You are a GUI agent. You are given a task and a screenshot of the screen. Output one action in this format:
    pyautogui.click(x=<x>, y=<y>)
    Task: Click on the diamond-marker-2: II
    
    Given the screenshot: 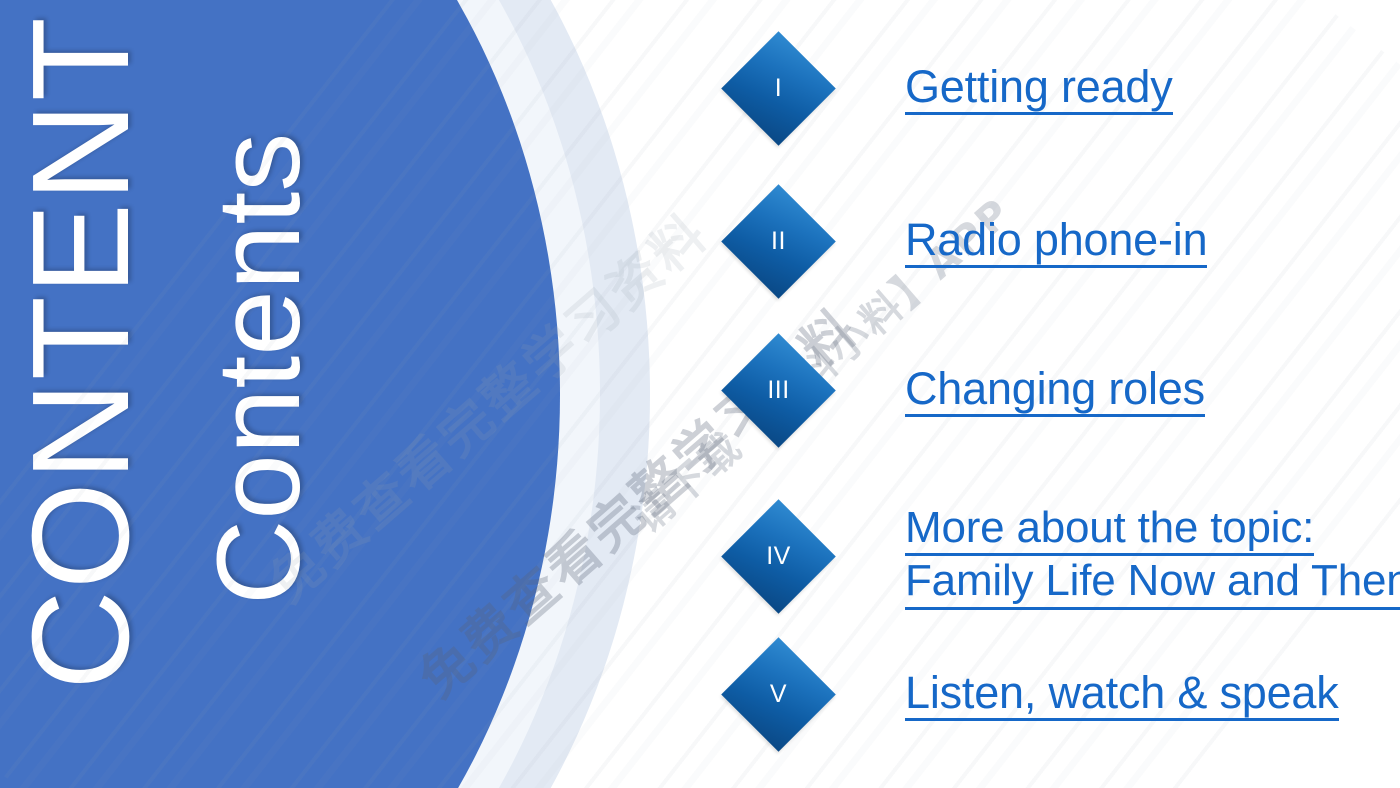 What is the action you would take?
    pyautogui.click(x=778, y=241)
    